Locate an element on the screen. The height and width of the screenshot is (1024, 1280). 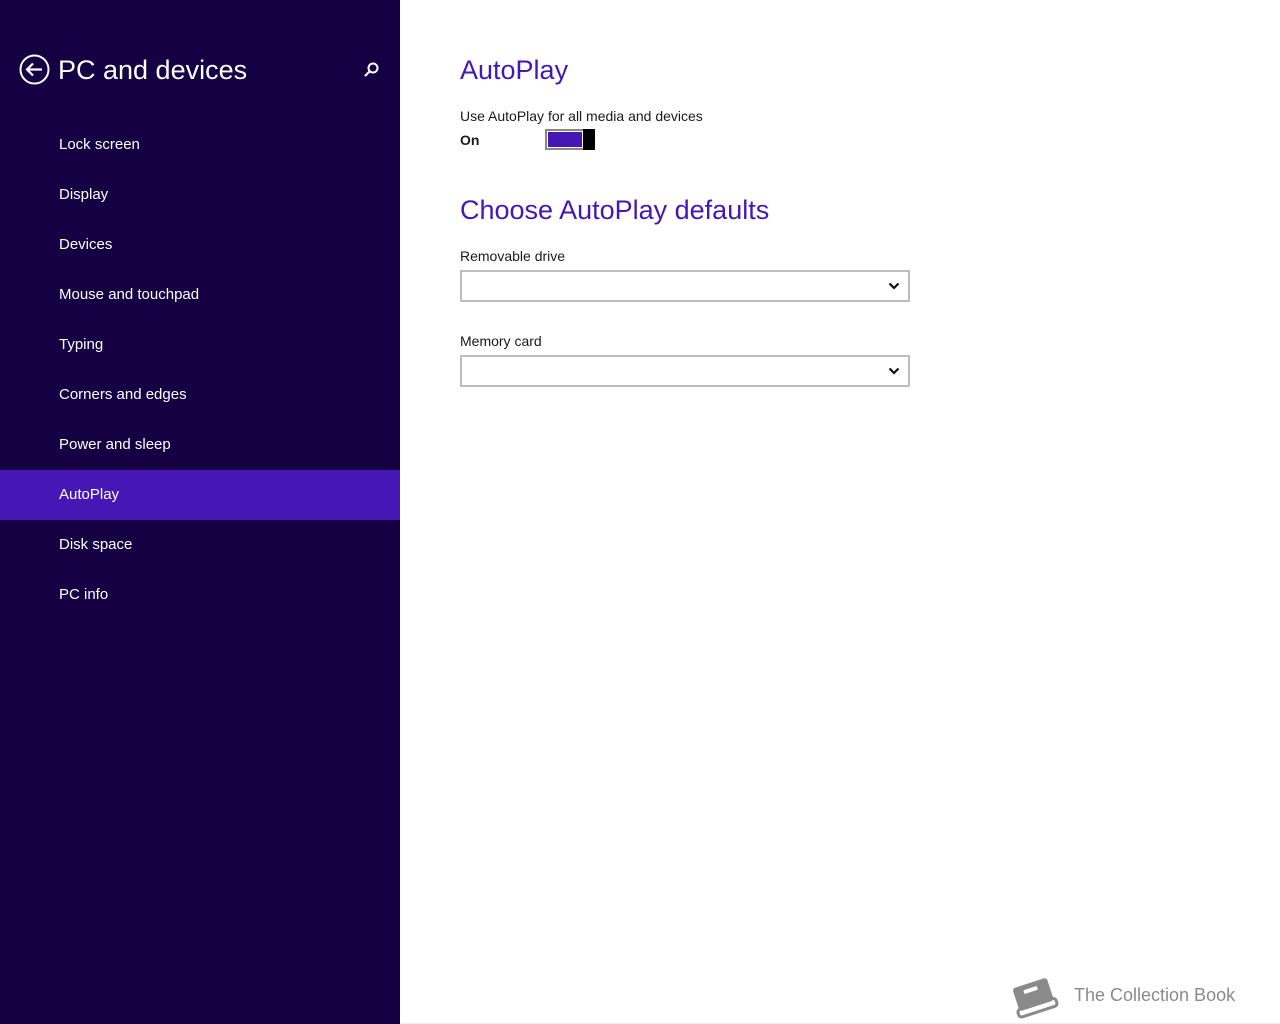
autoplay-toggle-state: On is located at coordinates (470, 140).